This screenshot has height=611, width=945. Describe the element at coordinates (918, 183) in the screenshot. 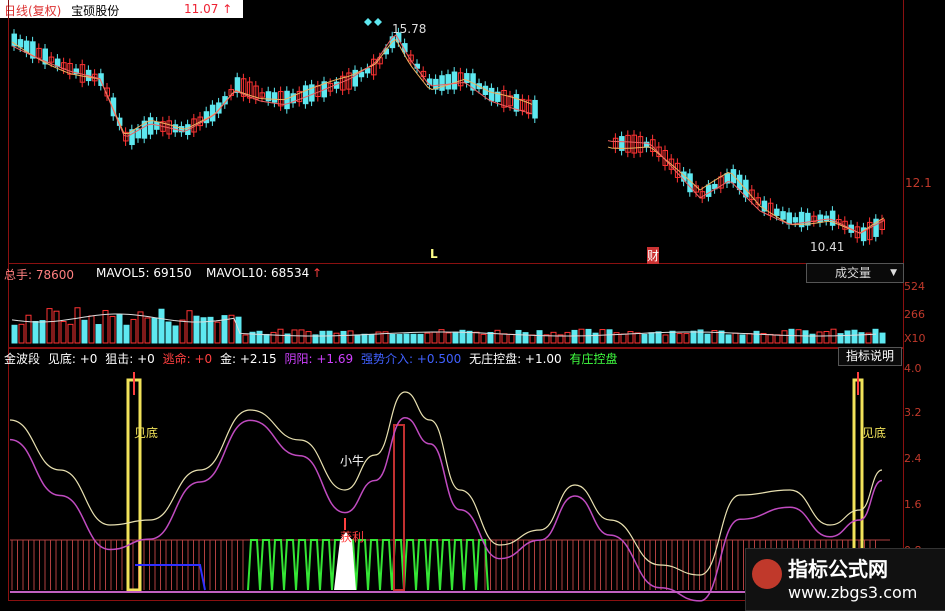

I see `price-tick: 12.1` at that location.